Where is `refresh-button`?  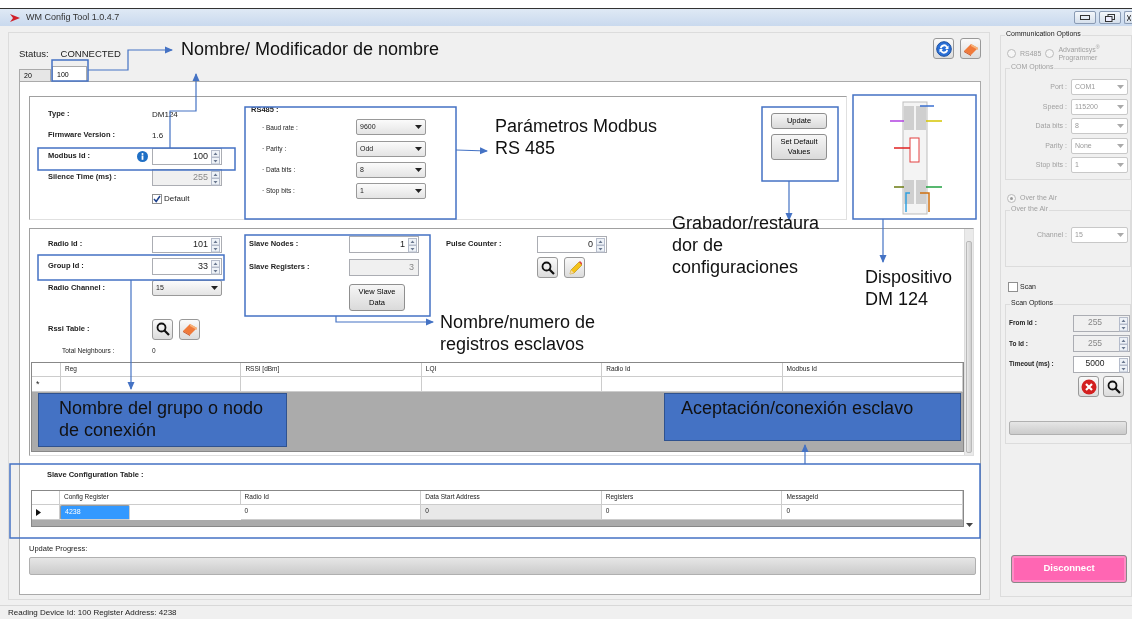
refresh-button is located at coordinates (943, 48).